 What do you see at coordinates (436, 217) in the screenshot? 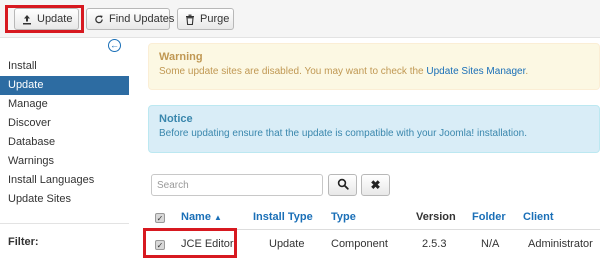
I see `column-header-version: Version` at bounding box center [436, 217].